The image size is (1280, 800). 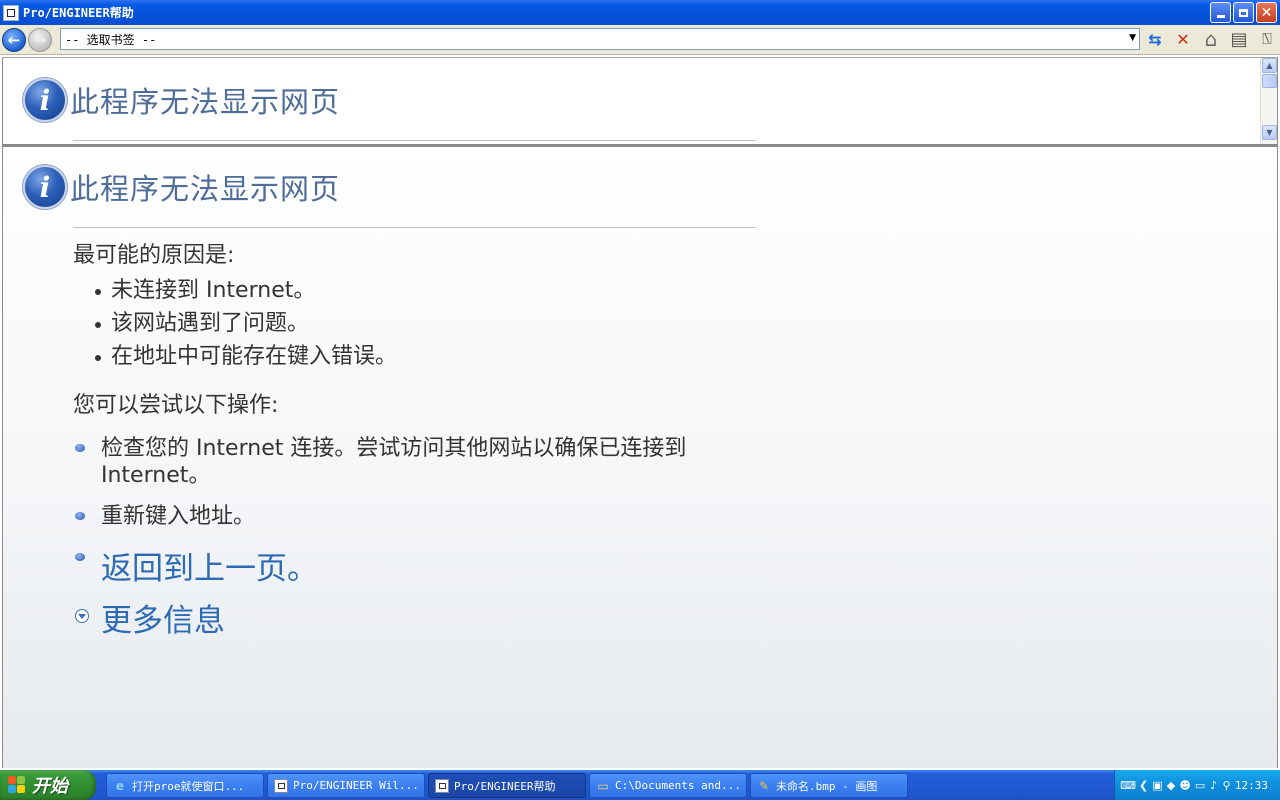 I want to click on main-error-title: 此程序无法显示网页, so click(x=205, y=189).